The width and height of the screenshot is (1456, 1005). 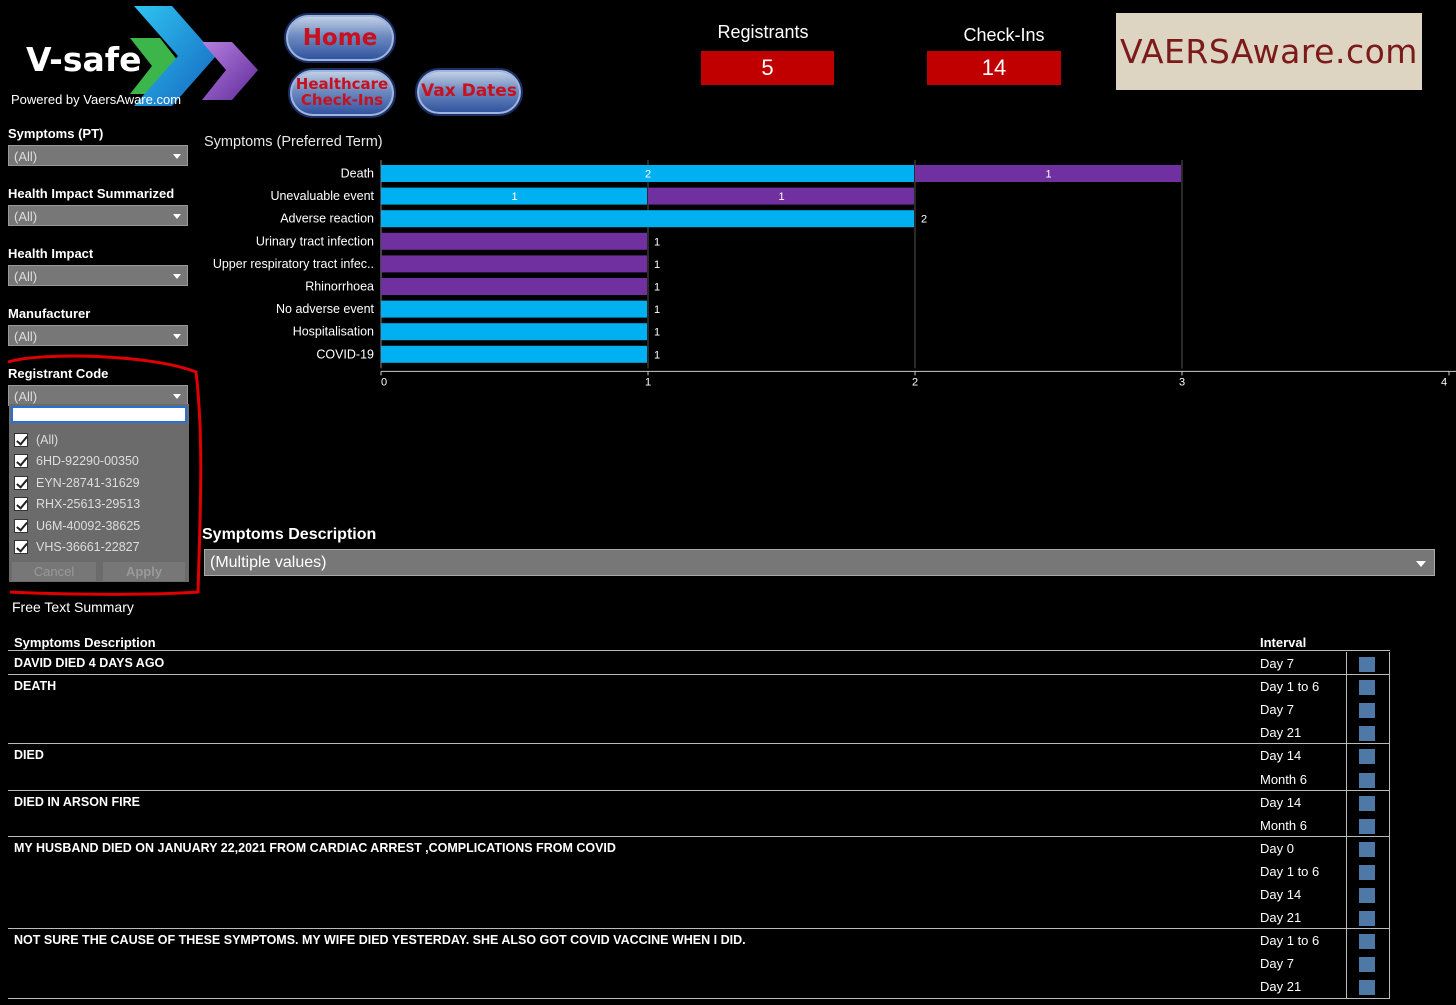 What do you see at coordinates (342, 93) in the screenshot?
I see `healthcare-checkins-button: Healthcare Check-Ins` at bounding box center [342, 93].